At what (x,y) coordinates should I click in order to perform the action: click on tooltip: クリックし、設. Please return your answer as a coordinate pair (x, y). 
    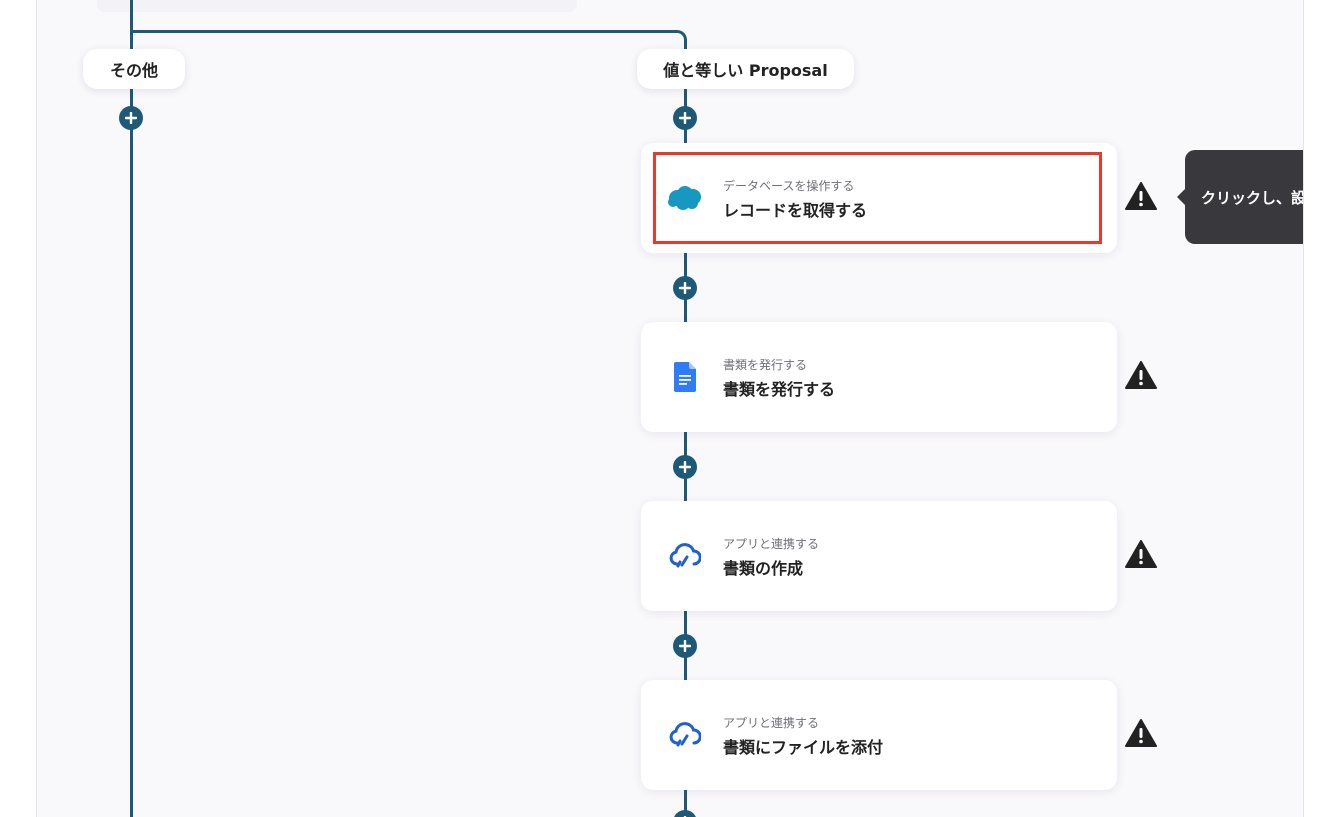
    Looking at the image, I should click on (1244, 197).